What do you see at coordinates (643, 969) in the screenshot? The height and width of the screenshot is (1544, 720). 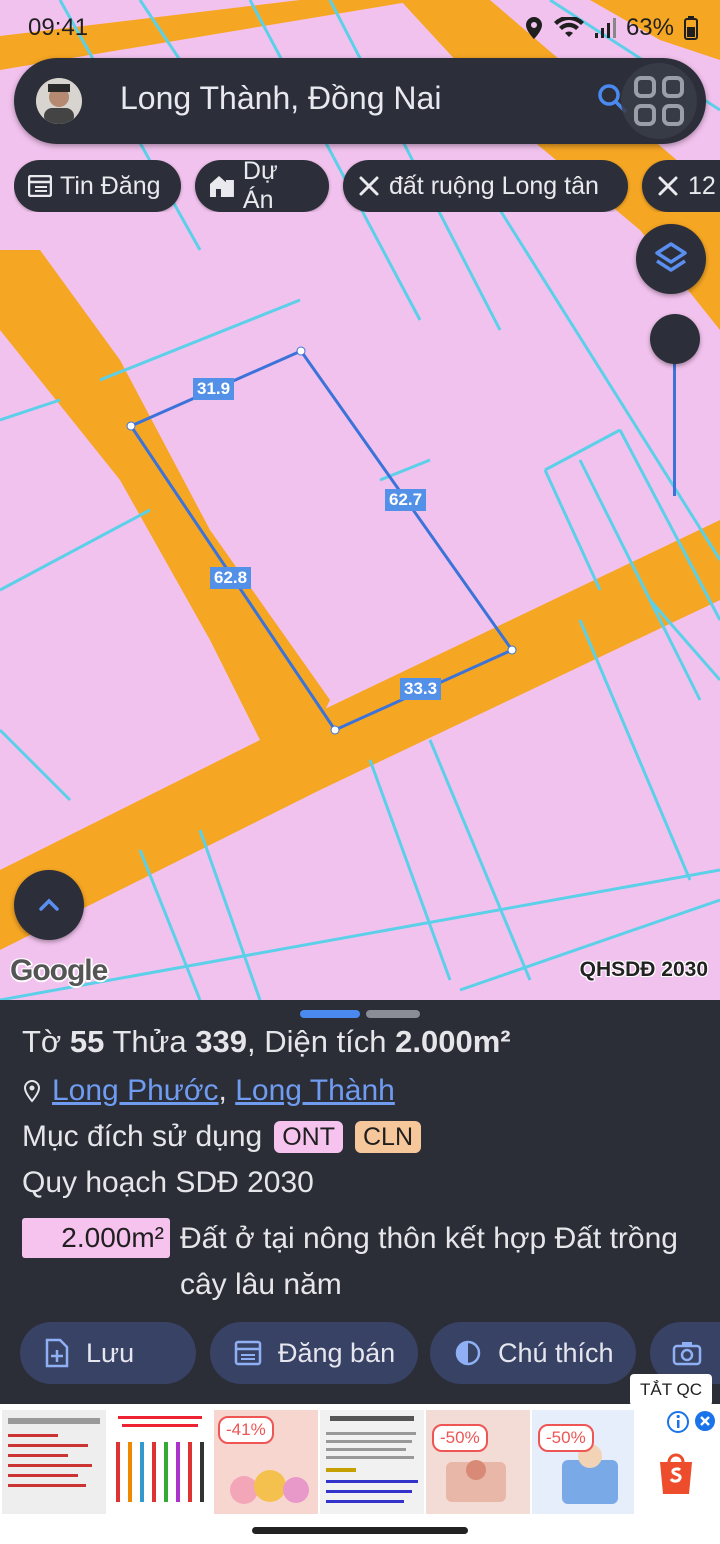 I see `layer-label: QHSDĐ 2030` at bounding box center [643, 969].